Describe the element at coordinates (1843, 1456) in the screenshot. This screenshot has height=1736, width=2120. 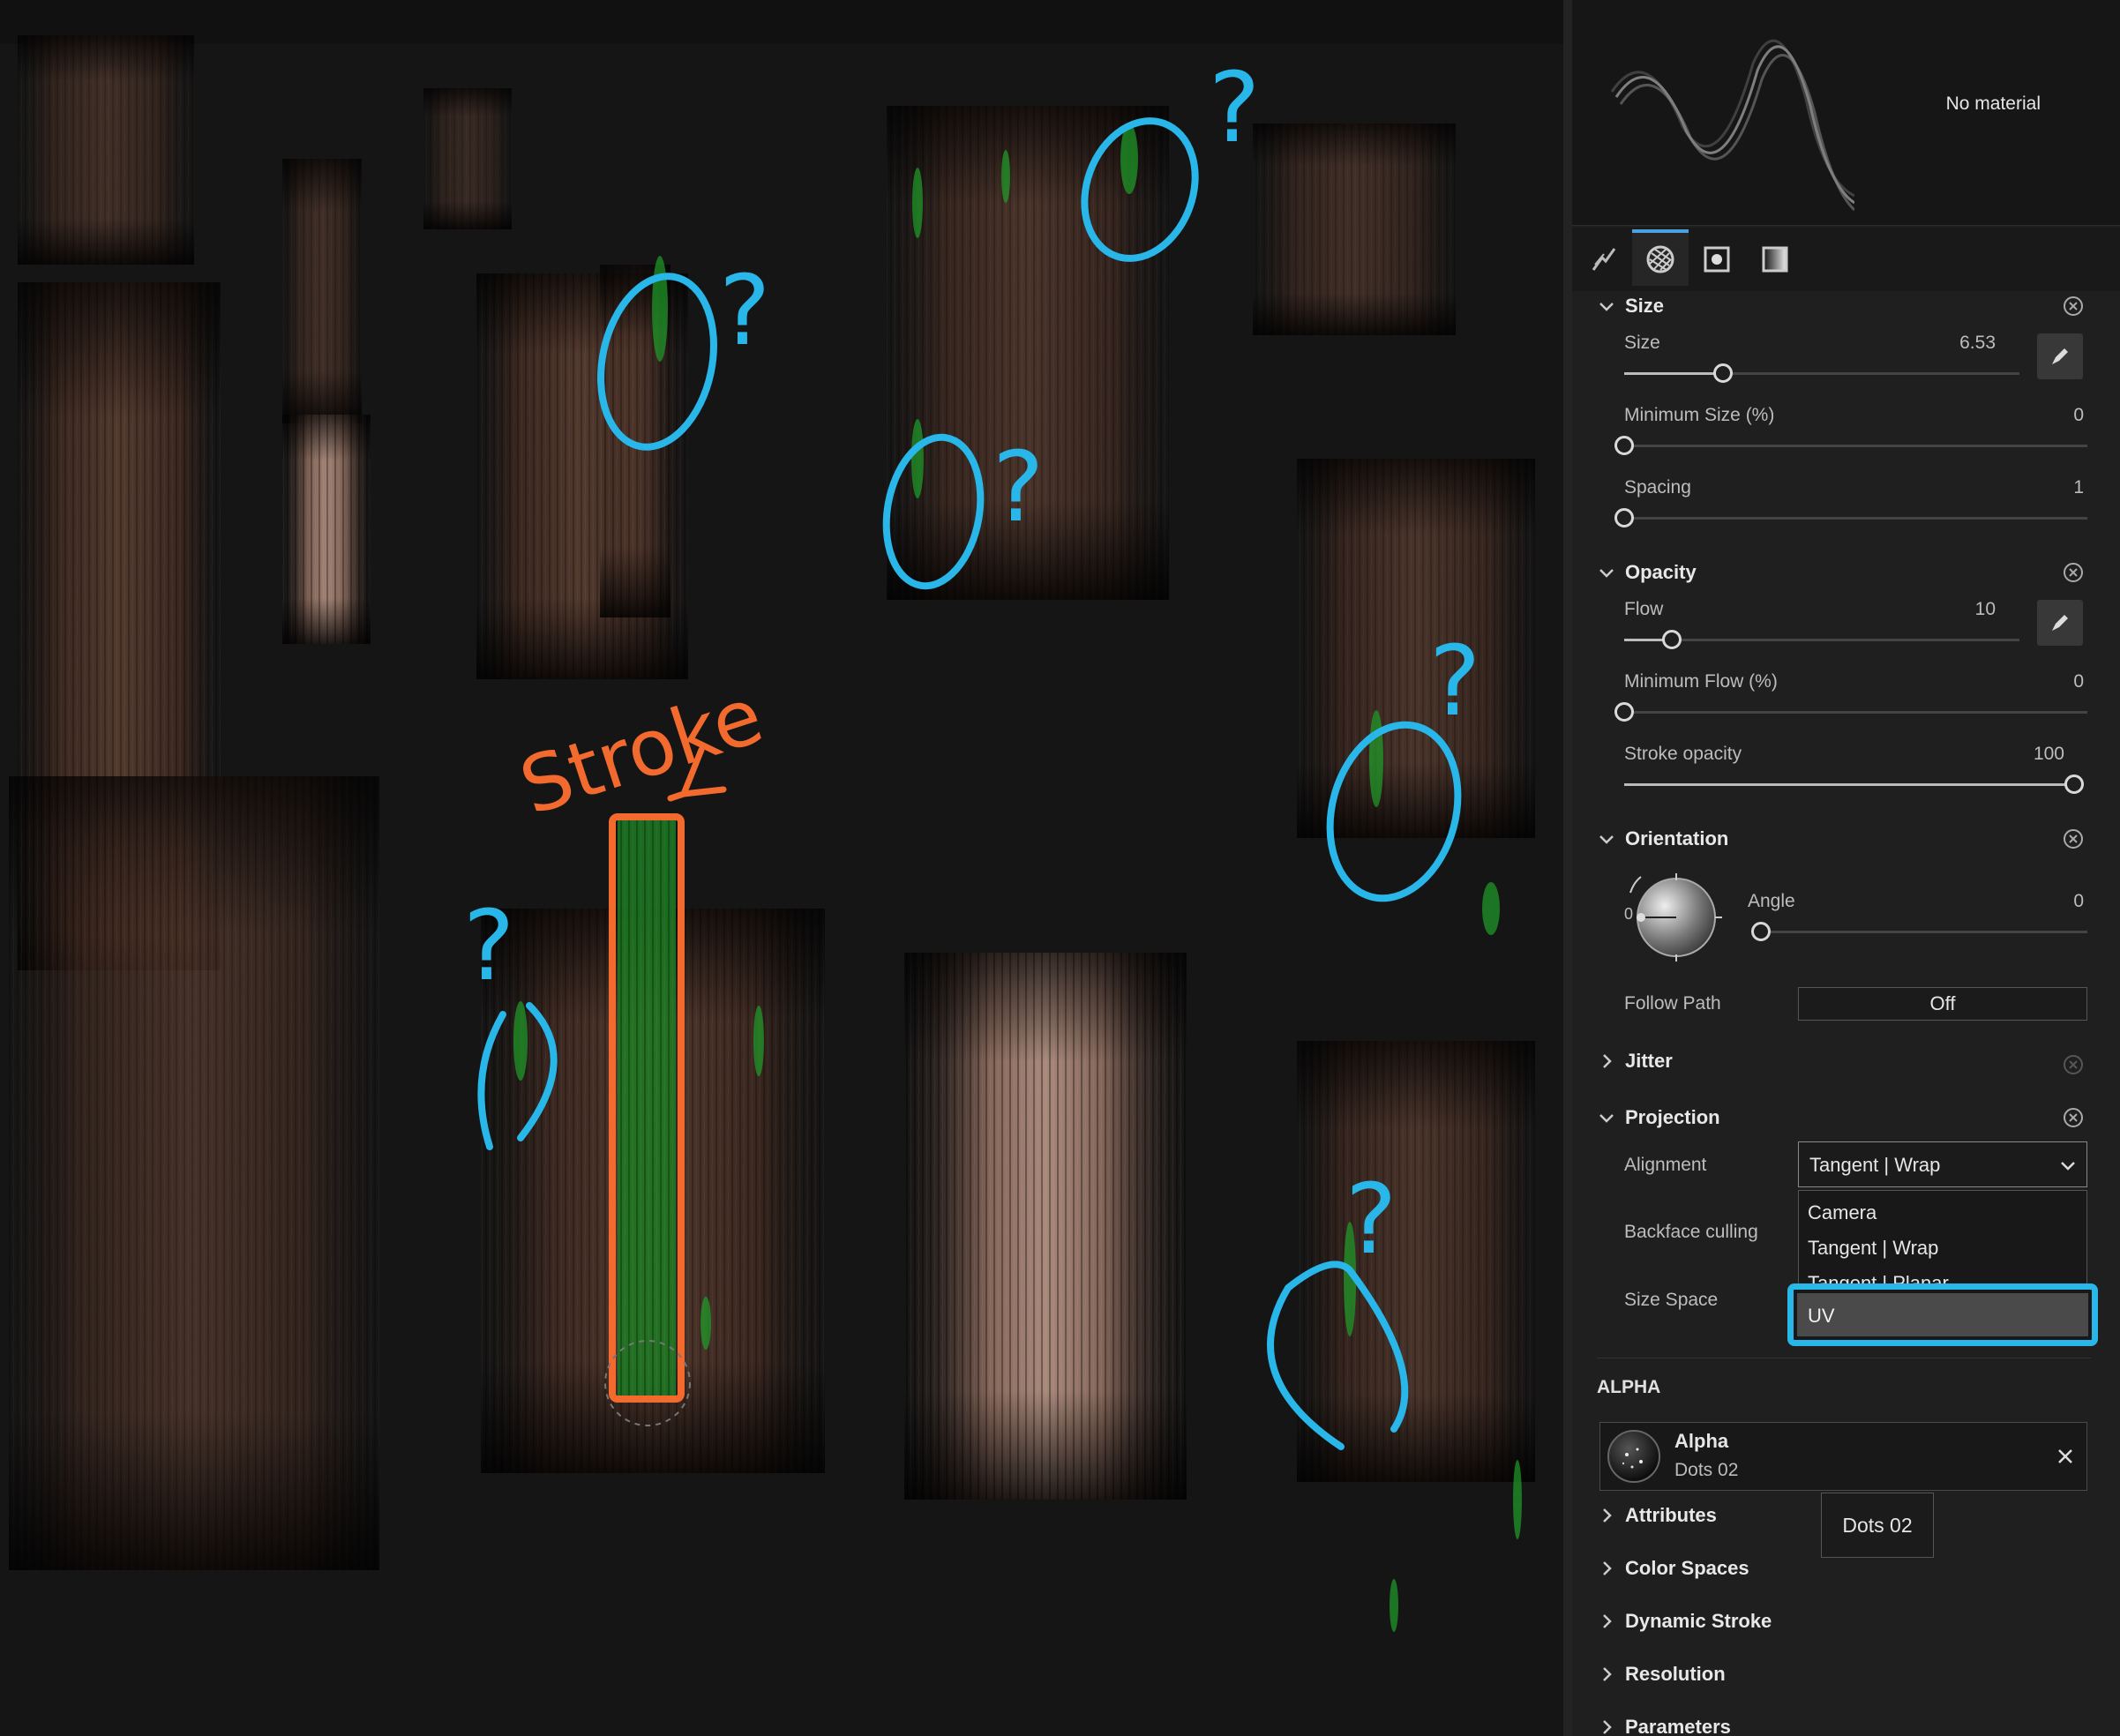
I see `alpha-card: Alpha Dots 02` at that location.